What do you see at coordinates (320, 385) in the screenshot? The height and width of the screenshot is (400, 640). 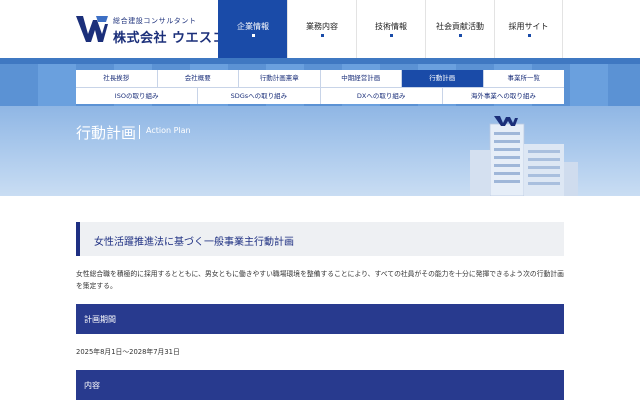 I see `section-header-content: 内容` at bounding box center [320, 385].